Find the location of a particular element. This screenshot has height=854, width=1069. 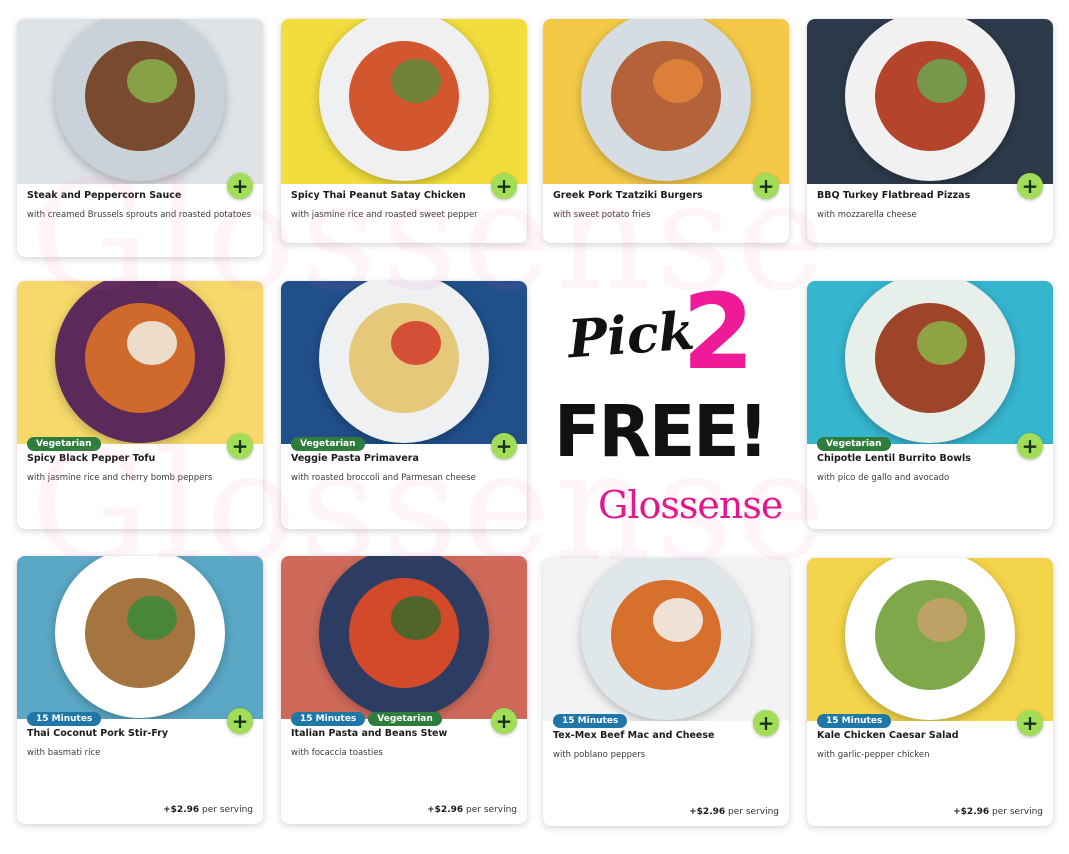

recipe-title: Tex-Mex Beef Mac and Cheese is located at coordinates (666, 735).